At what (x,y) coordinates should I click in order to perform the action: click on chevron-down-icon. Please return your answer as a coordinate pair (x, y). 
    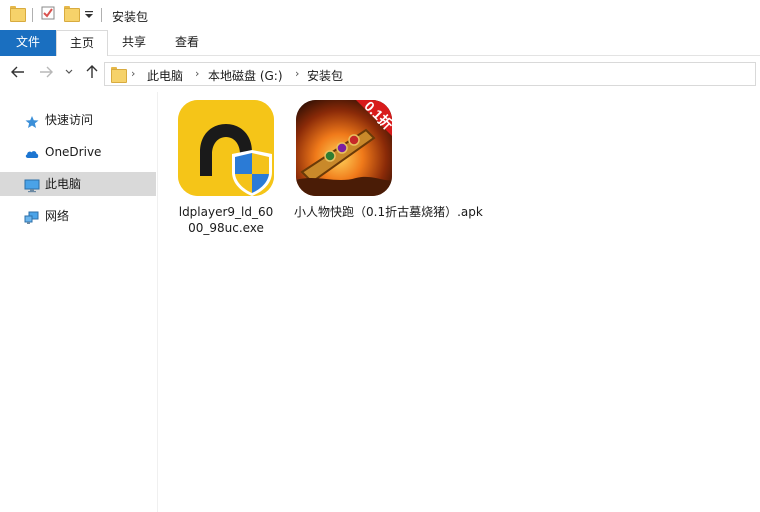
    Looking at the image, I should click on (69, 74).